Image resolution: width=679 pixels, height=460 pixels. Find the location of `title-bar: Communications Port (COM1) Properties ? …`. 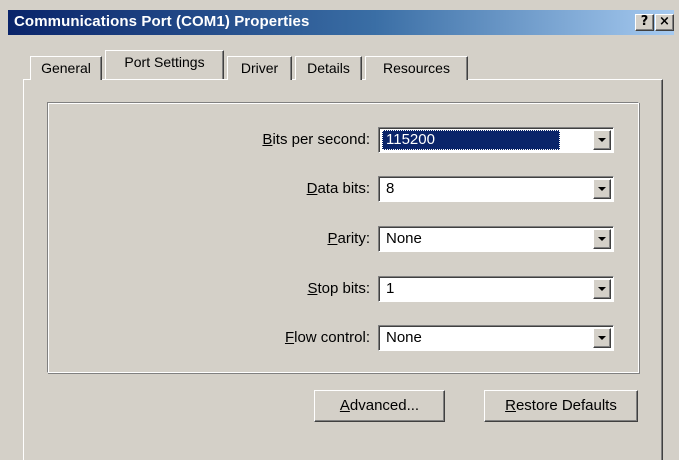

title-bar: Communications Port (COM1) Properties ? … is located at coordinates (341, 22).